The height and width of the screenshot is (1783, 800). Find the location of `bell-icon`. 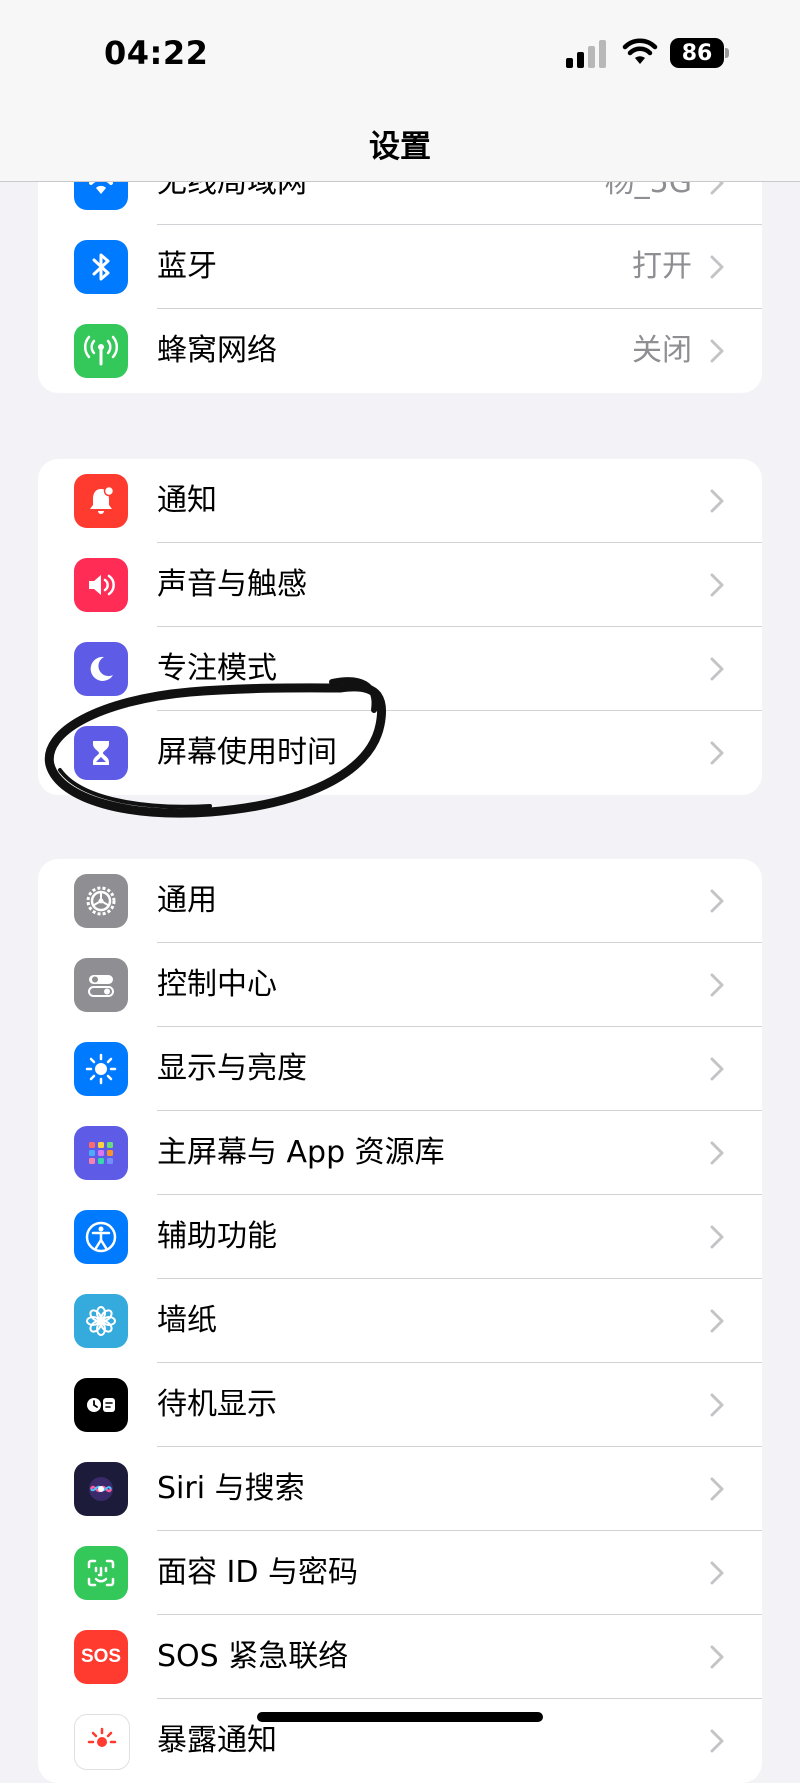

bell-icon is located at coordinates (101, 501).